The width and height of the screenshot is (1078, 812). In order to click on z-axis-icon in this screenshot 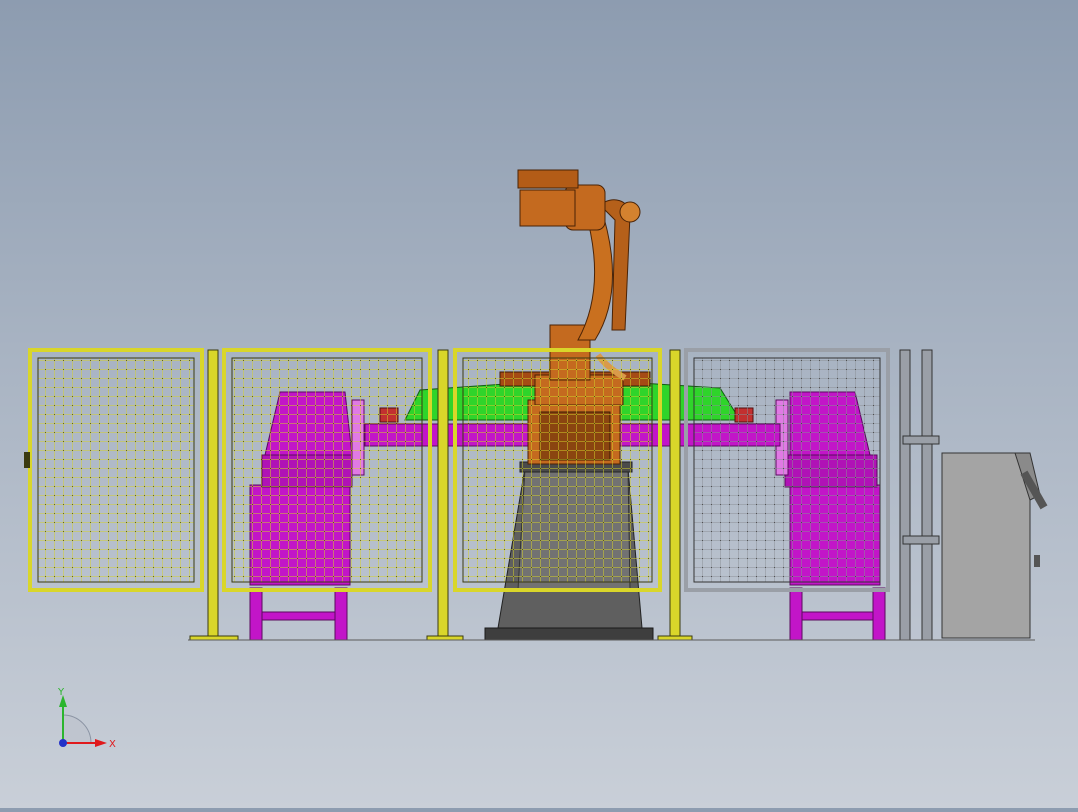, I will do `click(63, 743)`.